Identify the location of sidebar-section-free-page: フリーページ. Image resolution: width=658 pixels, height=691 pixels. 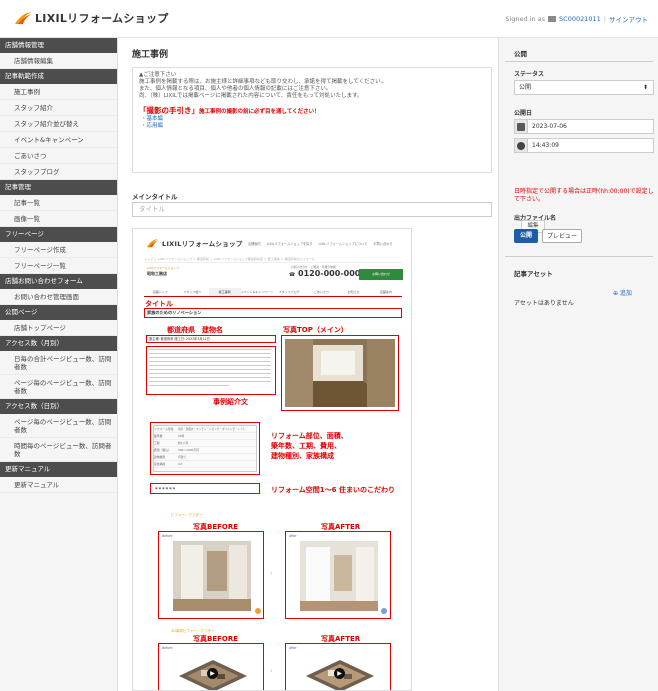
(58, 234).